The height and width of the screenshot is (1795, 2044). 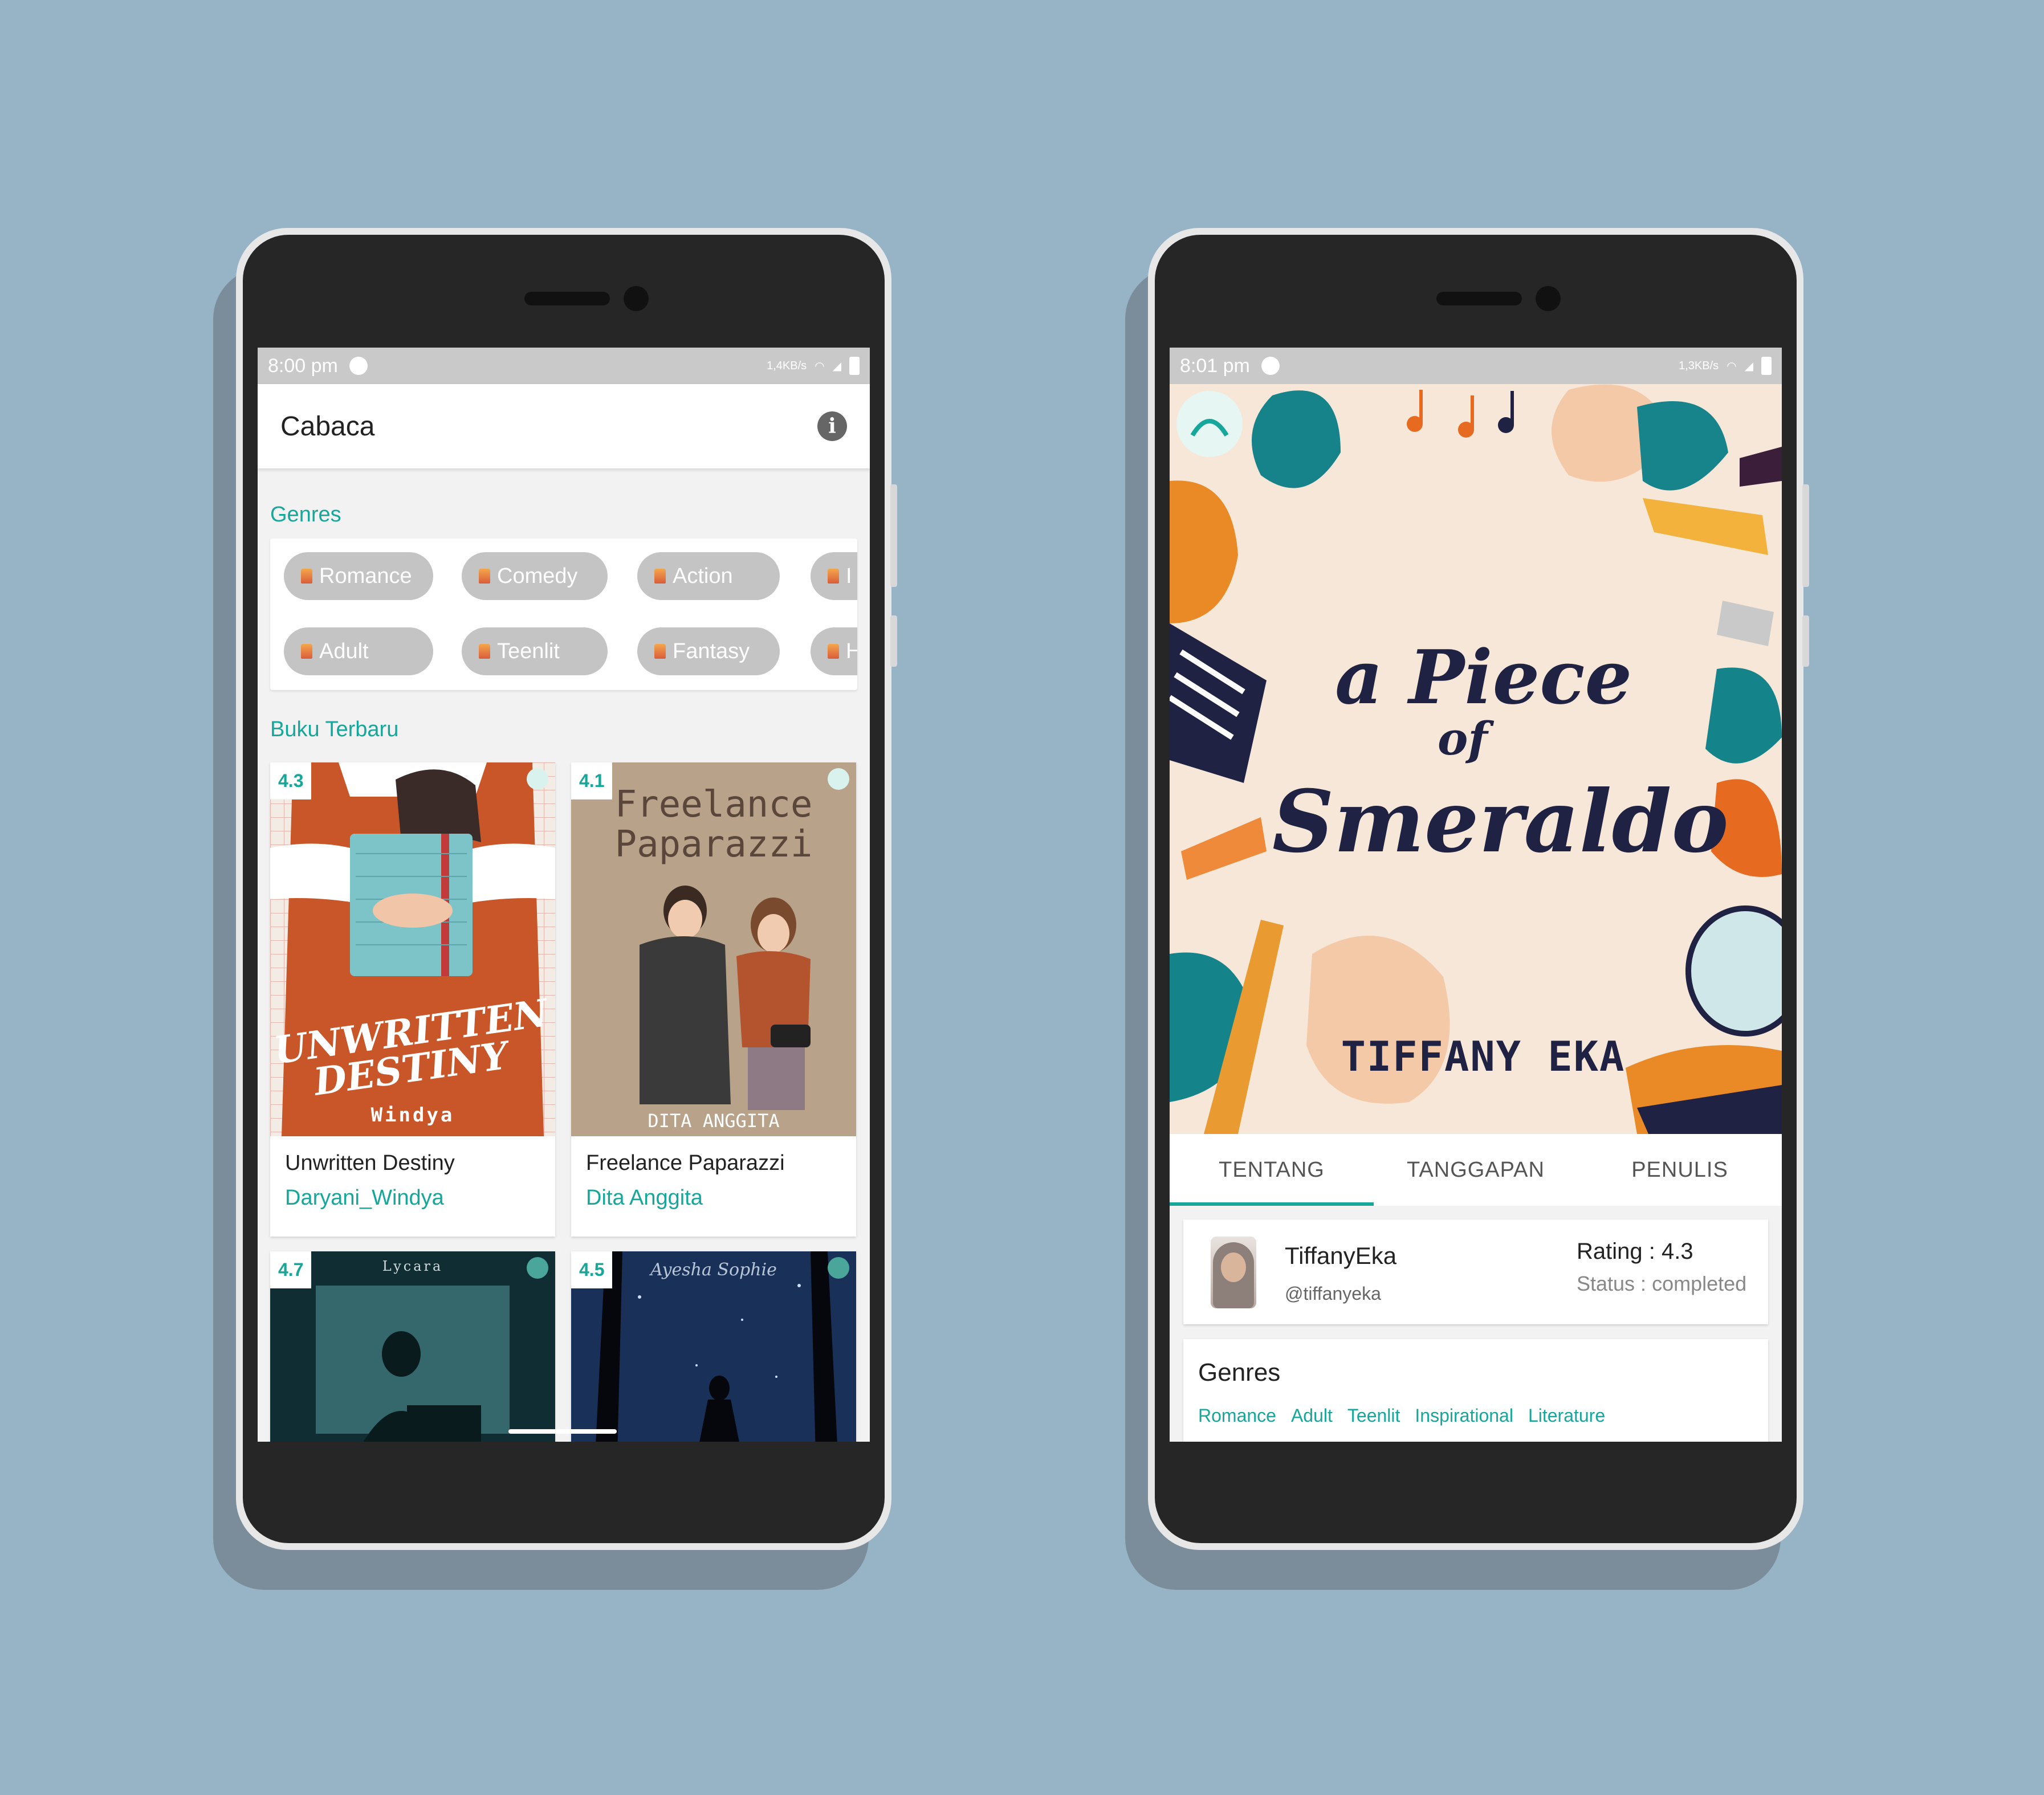 What do you see at coordinates (358, 651) in the screenshot?
I see `genre-chip: Adult` at bounding box center [358, 651].